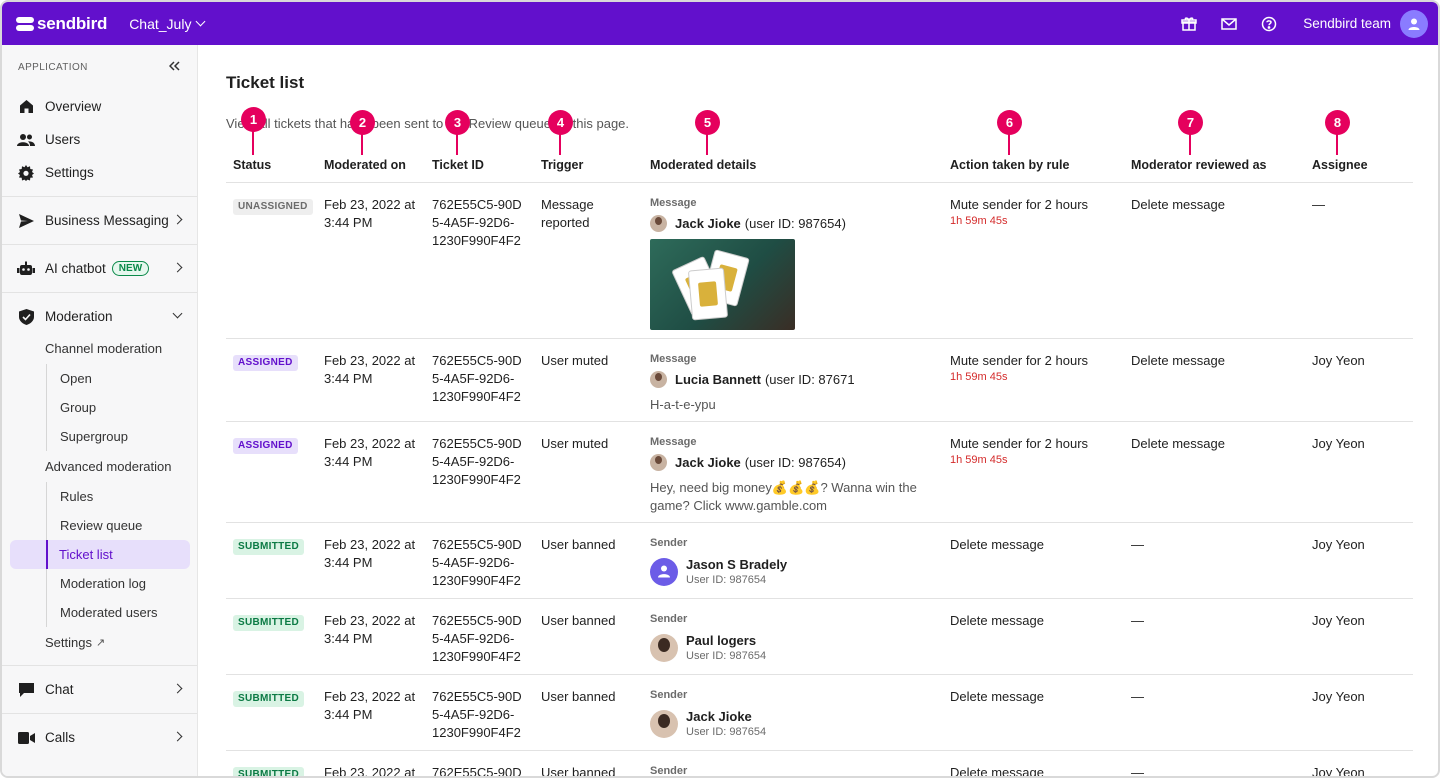  I want to click on sidebar-item-ai-chatbot: AI chatbot NEW, so click(99, 268).